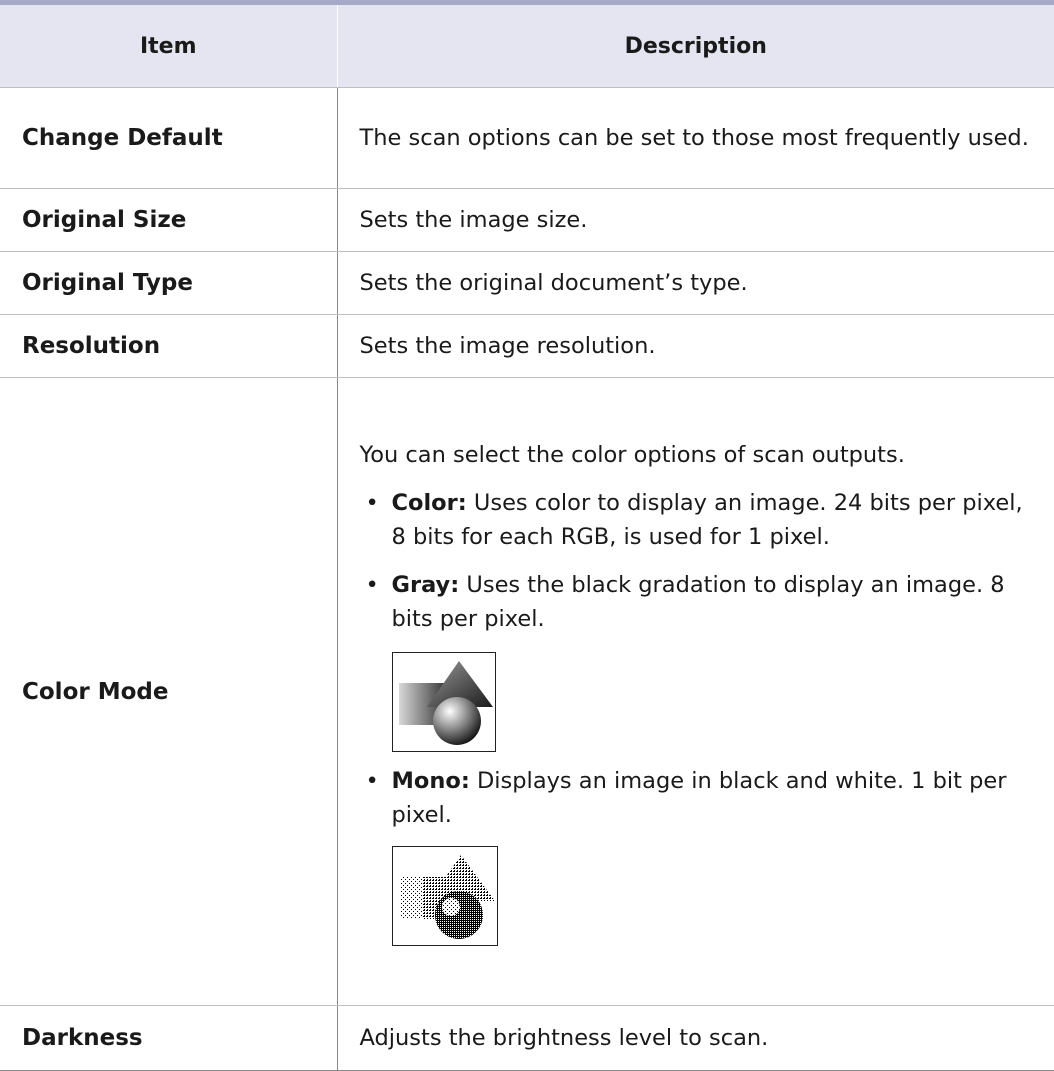 This screenshot has height=1071, width=1054. Describe the element at coordinates (695, 346) in the screenshot. I see `row-description: Sets the image resolution.` at that location.